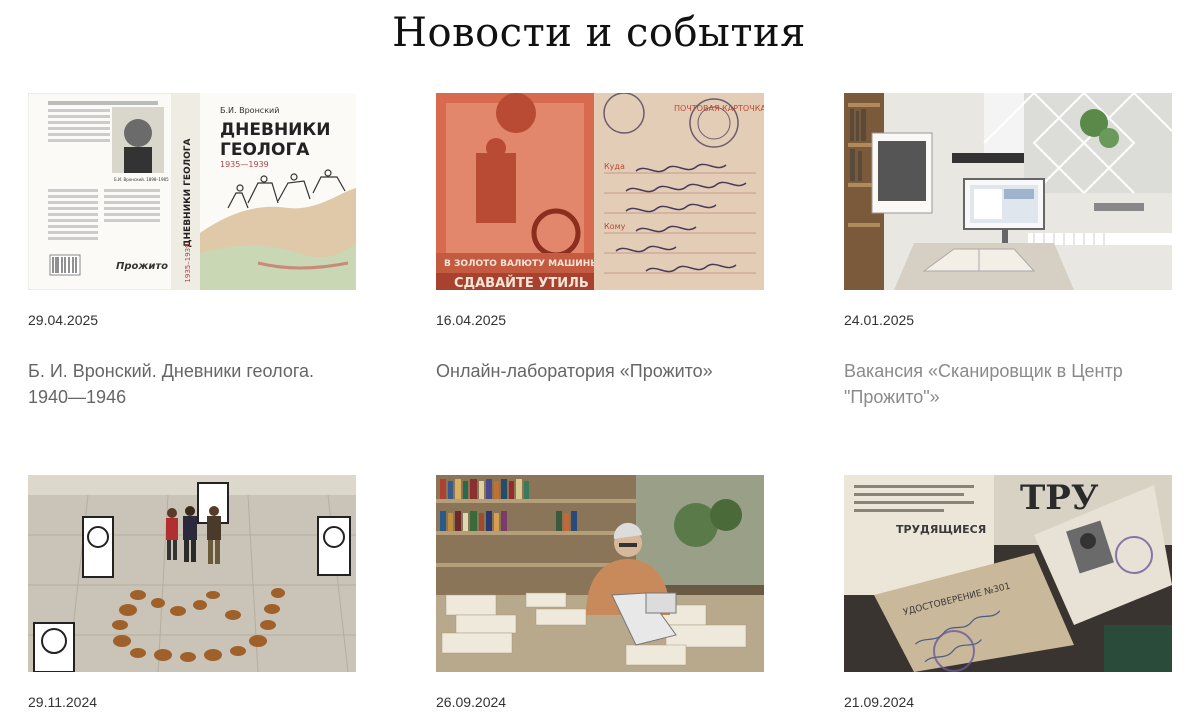  Describe the element at coordinates (522, 264) in the screenshot. I see `poster-banner: В ЗОЛОТО ВАЛЮТУ МАШИНЫ` at that location.